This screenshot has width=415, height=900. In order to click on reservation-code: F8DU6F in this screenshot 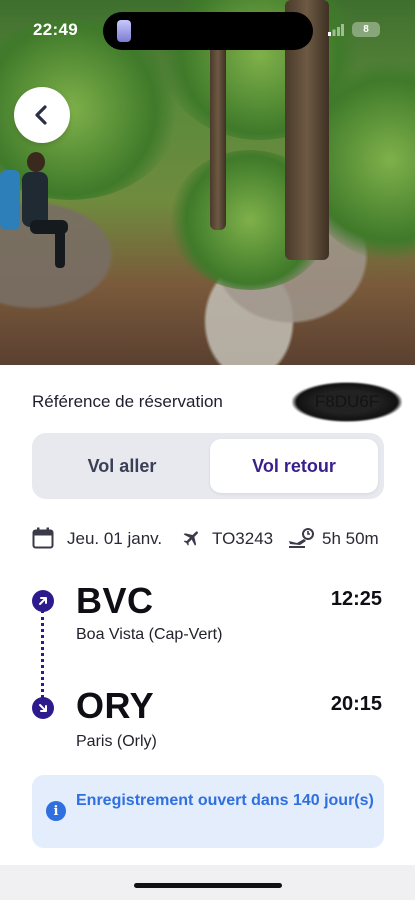, I will do `click(347, 402)`.